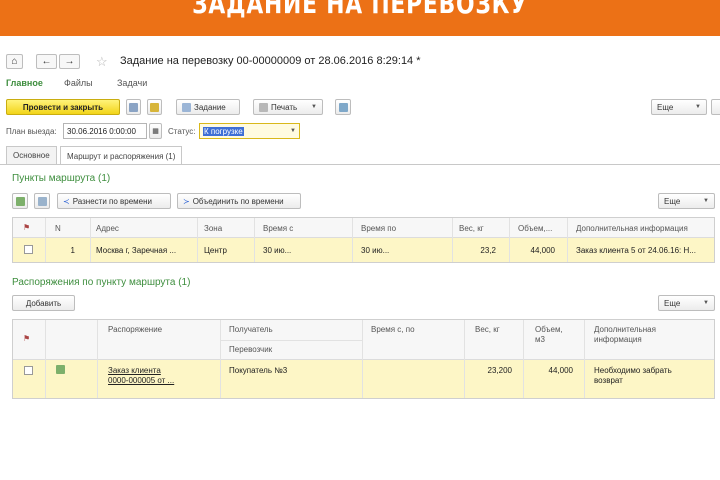 The image size is (720, 480). Describe the element at coordinates (121, 155) in the screenshot. I see `tab-route: Маршрут и распоряжения (1)` at that location.